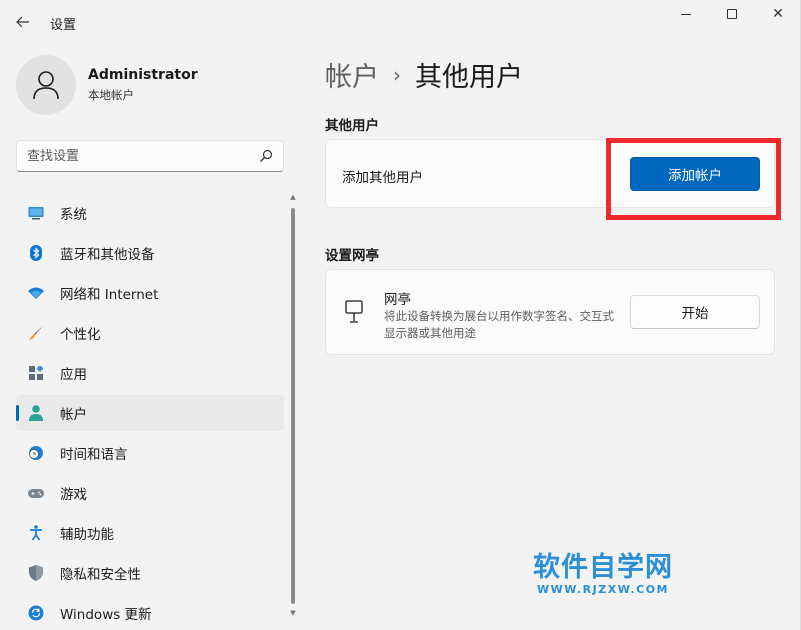  Describe the element at coordinates (36, 213) in the screenshot. I see `monitor-icon` at that location.